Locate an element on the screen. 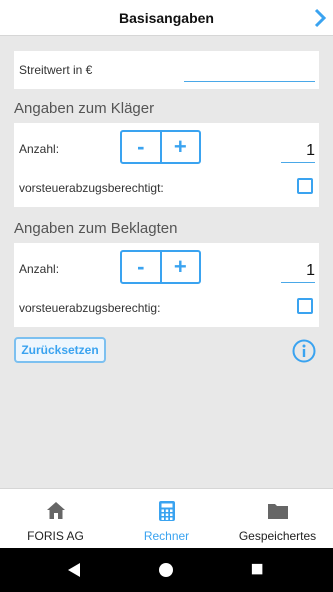 This screenshot has height=592, width=333. klaeger-plus-button: + is located at coordinates (181, 147).